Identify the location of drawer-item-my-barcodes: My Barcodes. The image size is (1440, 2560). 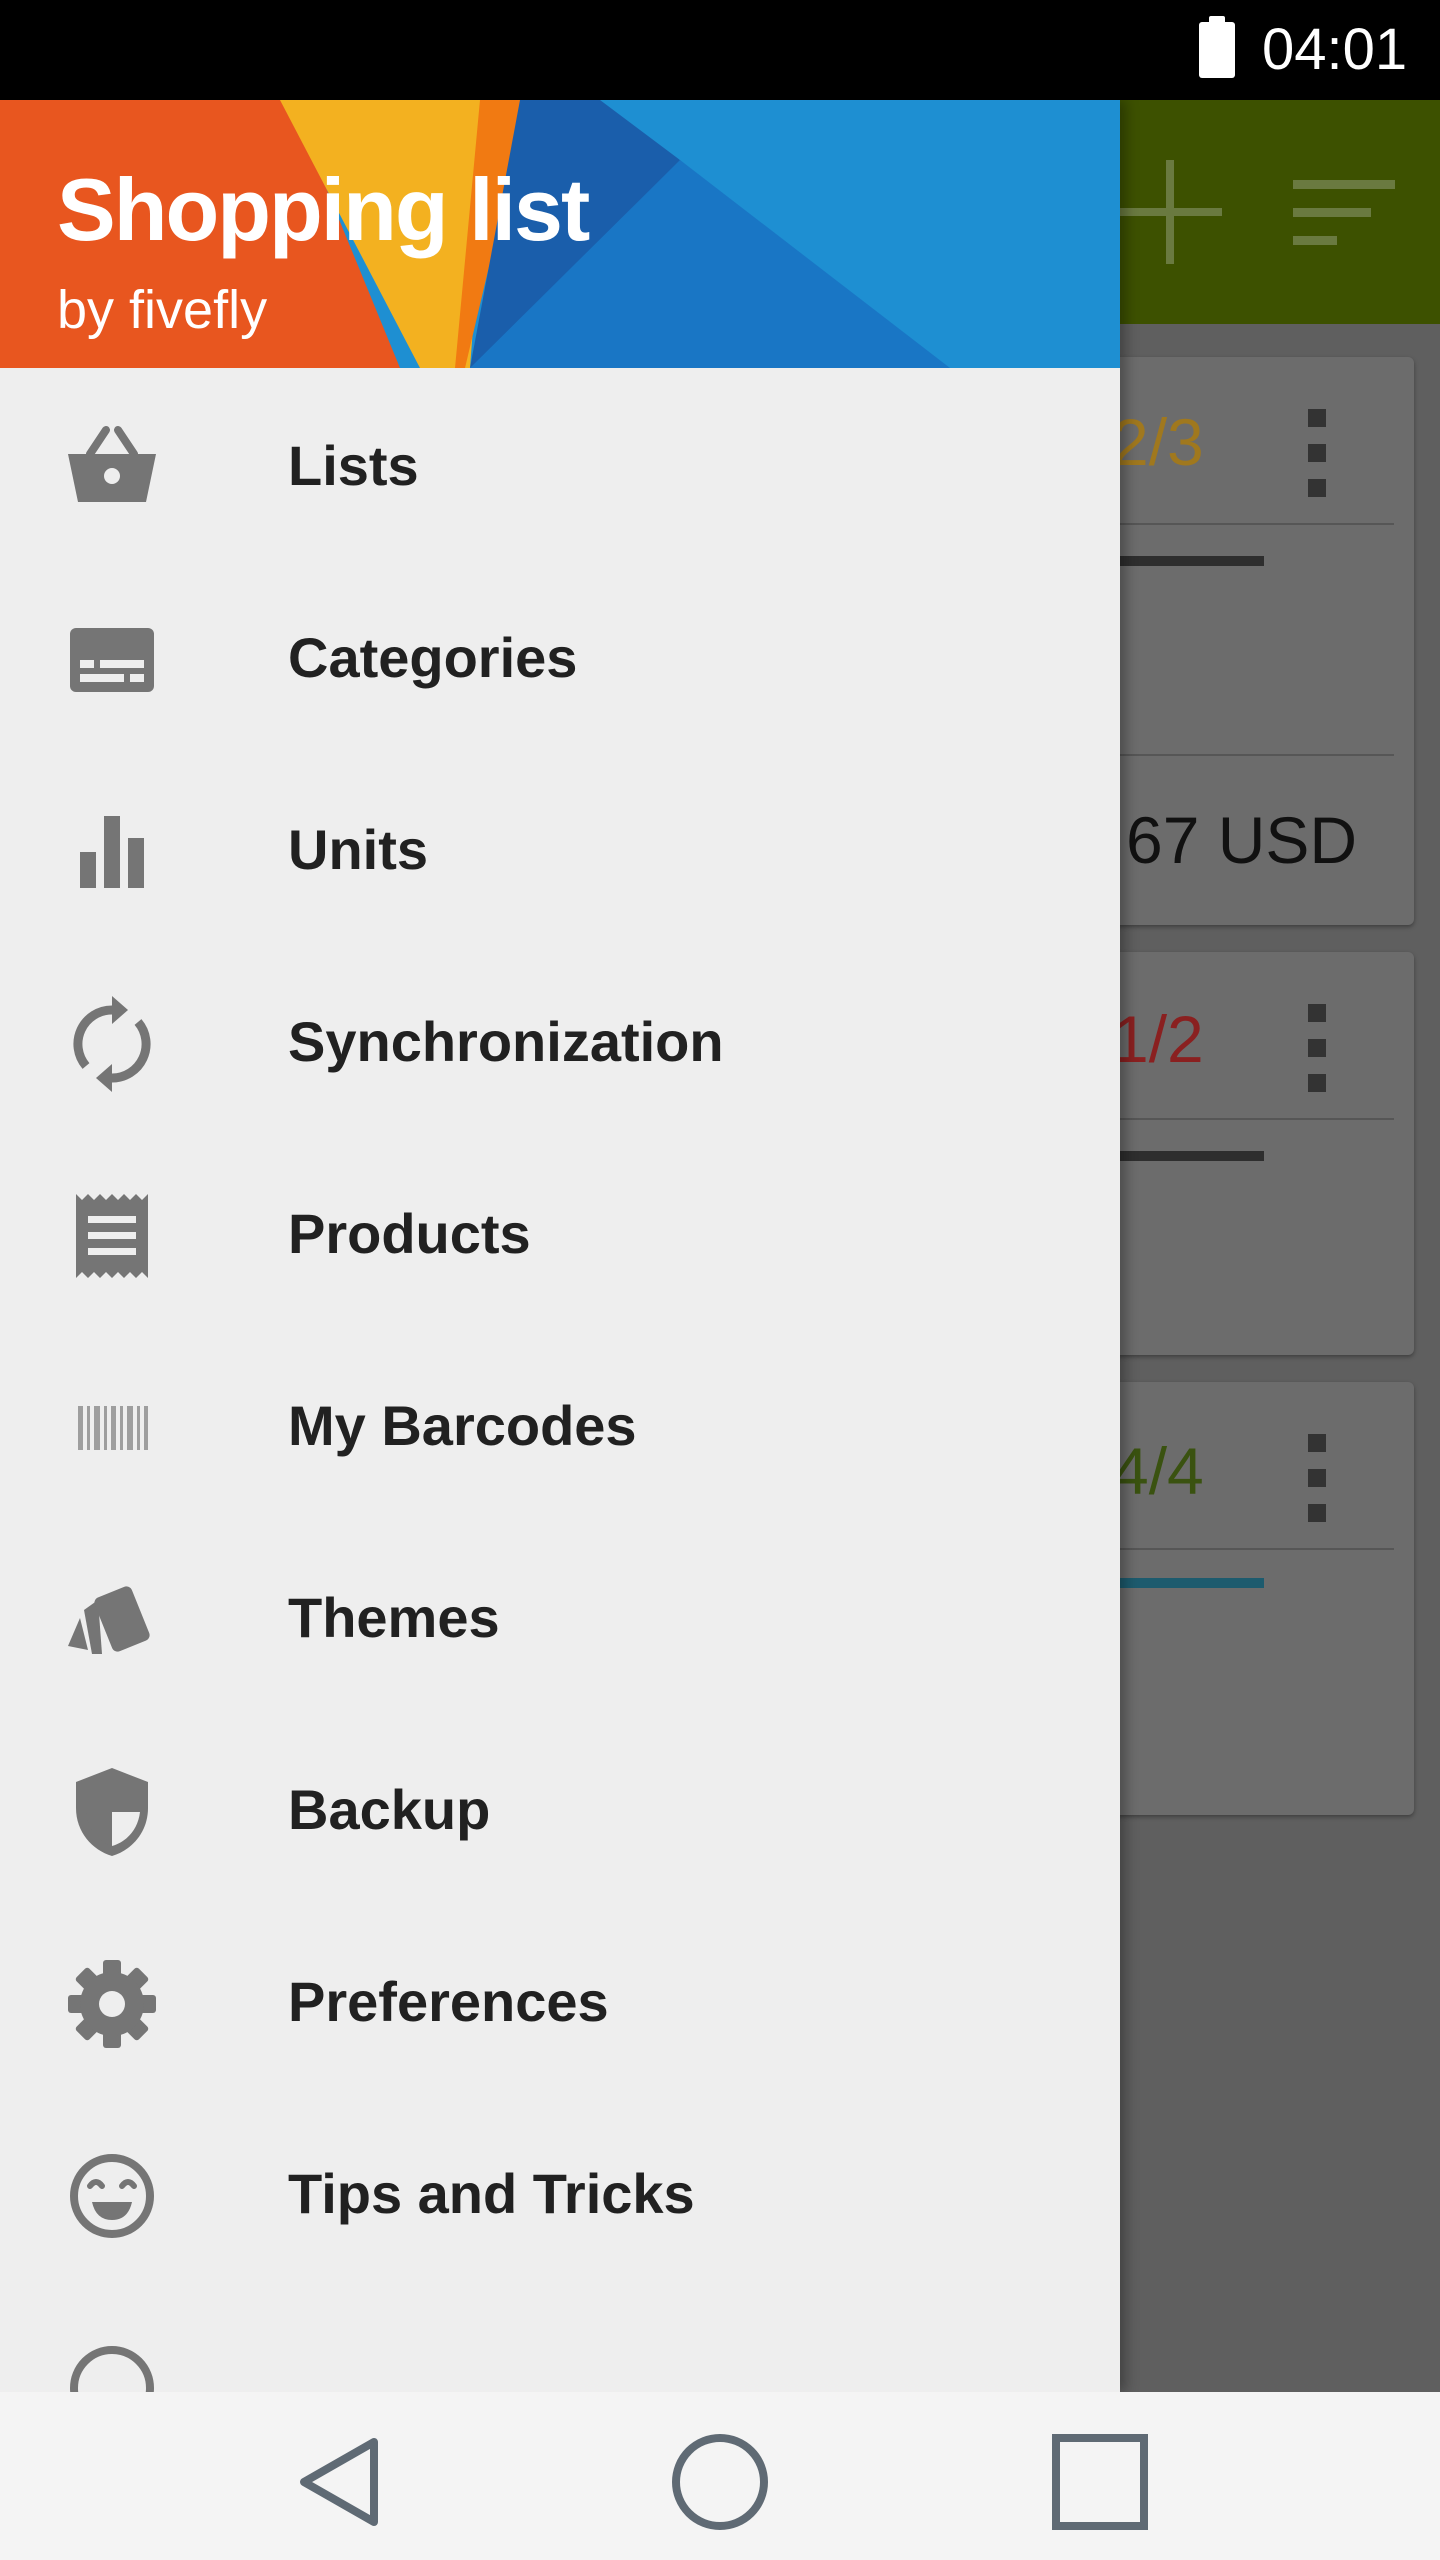
(560, 1424).